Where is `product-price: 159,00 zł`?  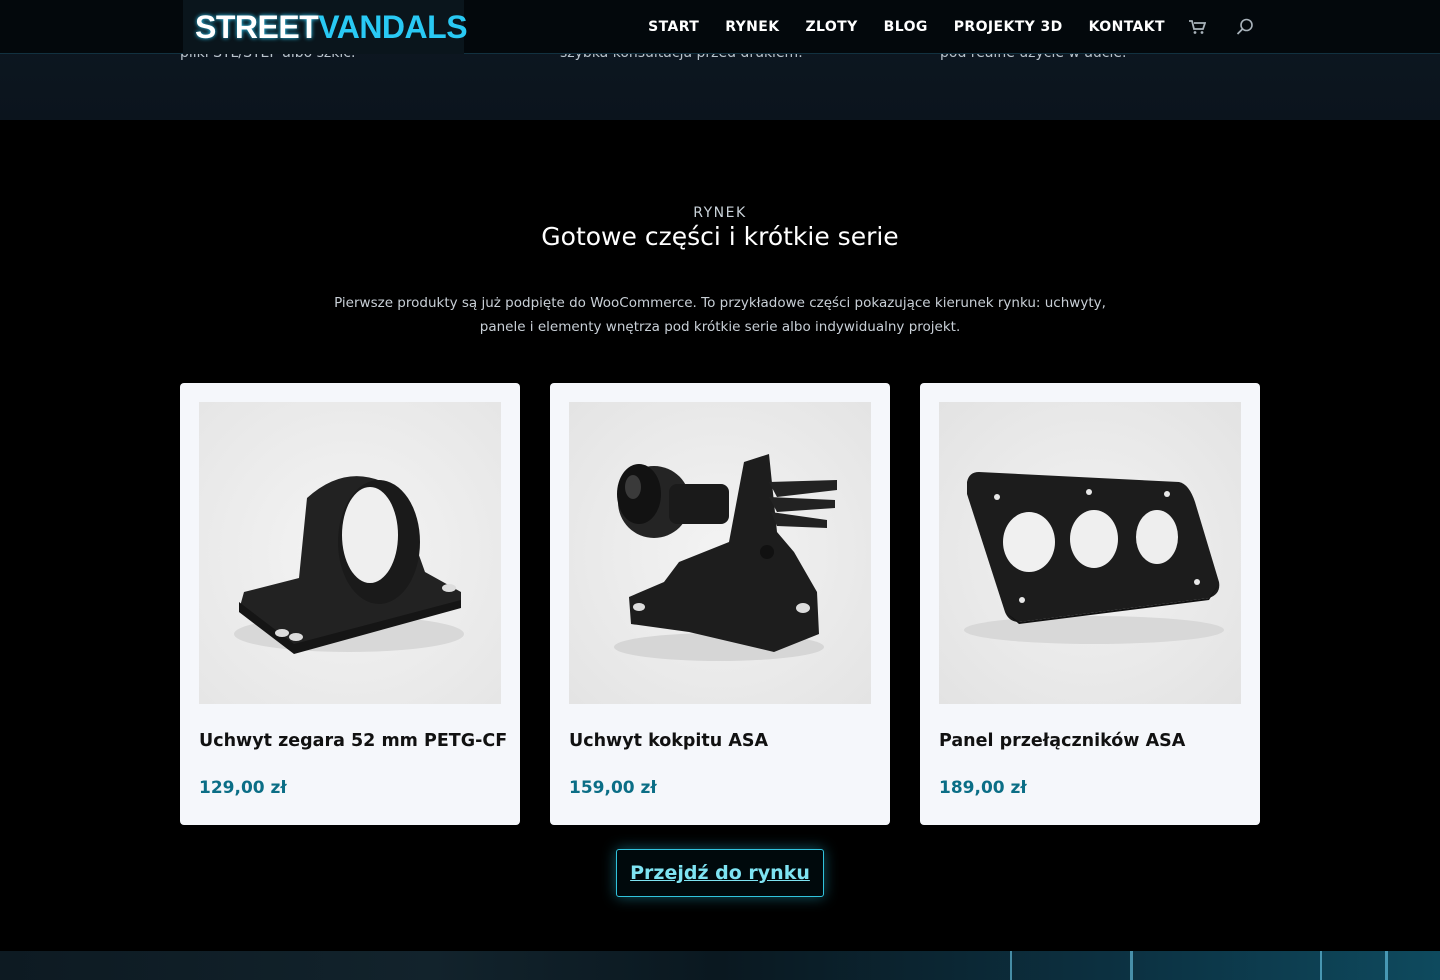 product-price: 159,00 zł is located at coordinates (613, 788).